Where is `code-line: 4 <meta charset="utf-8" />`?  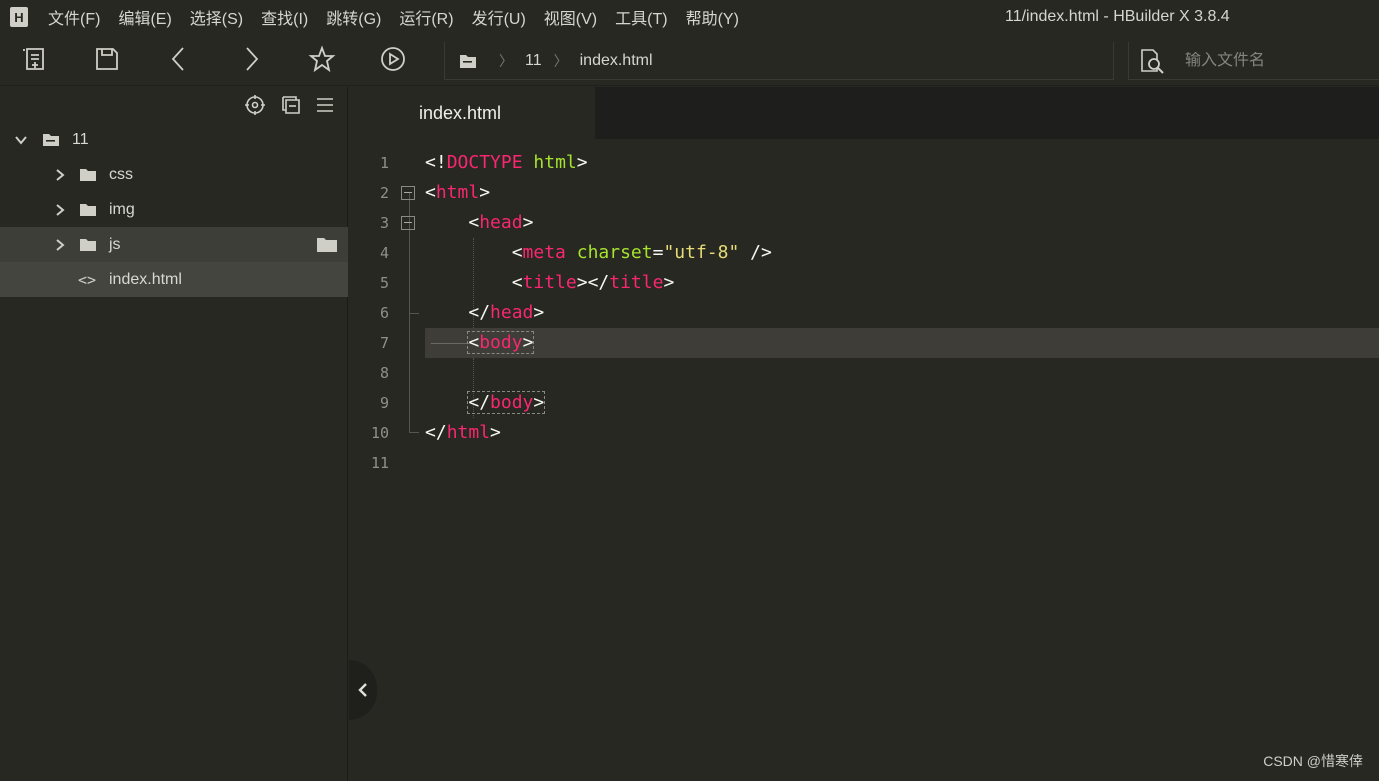 code-line: 4 <meta charset="utf-8" /> is located at coordinates (864, 253).